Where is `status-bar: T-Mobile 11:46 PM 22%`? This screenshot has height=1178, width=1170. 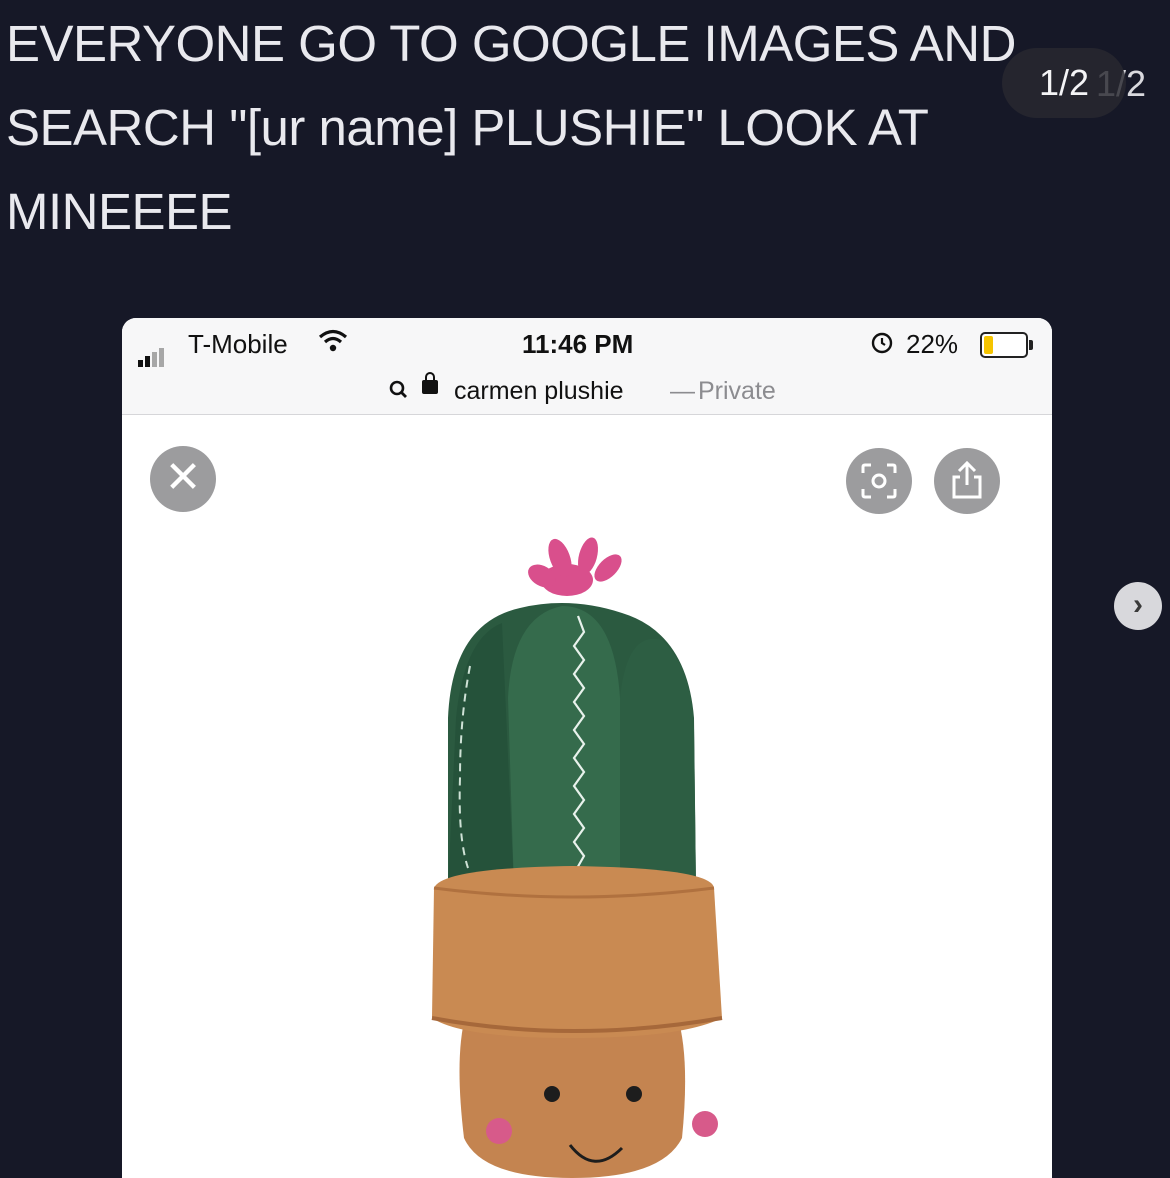
status-bar: T-Mobile 11:46 PM 22% is located at coordinates (587, 344).